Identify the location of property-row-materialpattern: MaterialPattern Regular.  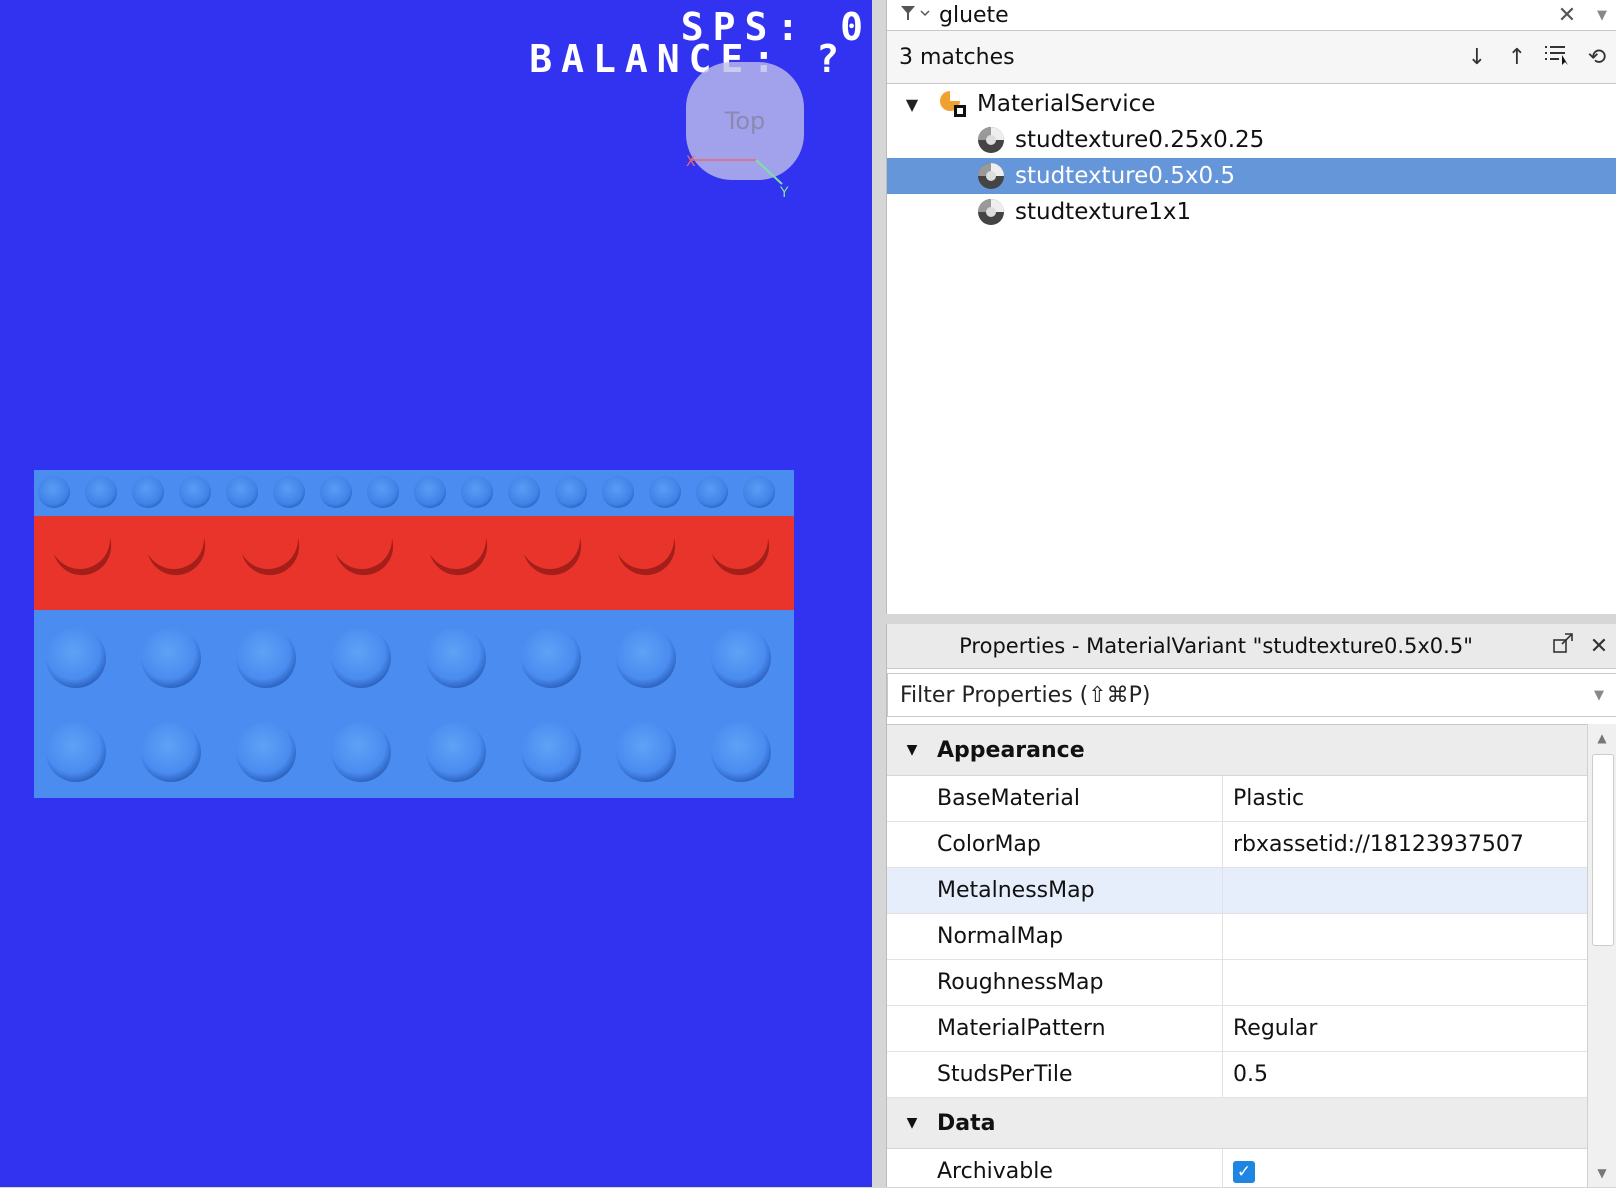
(1237, 1029).